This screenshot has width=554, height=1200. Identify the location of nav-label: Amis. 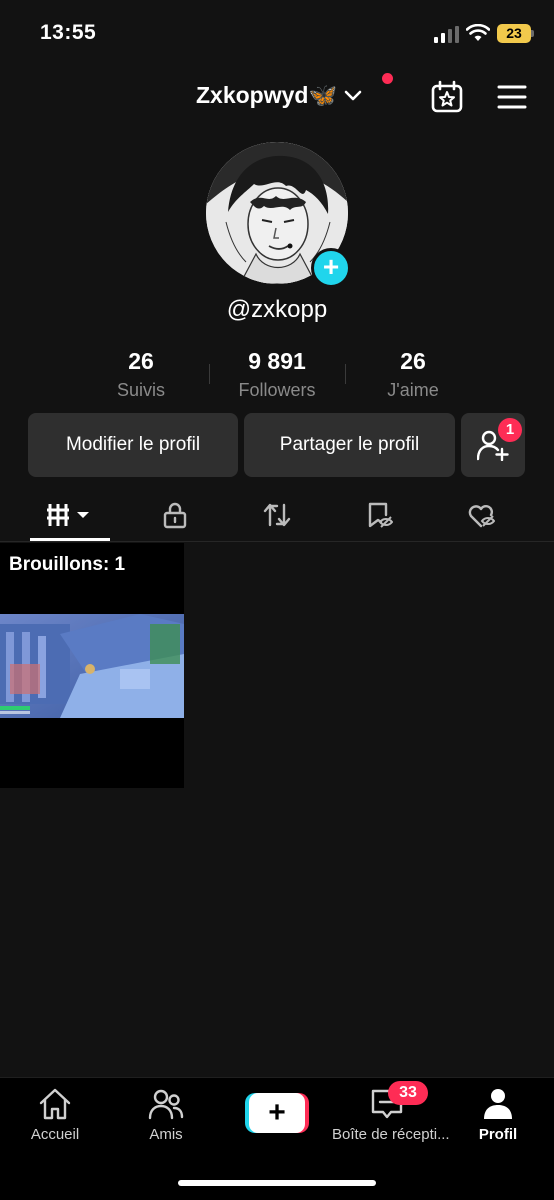
(166, 1134).